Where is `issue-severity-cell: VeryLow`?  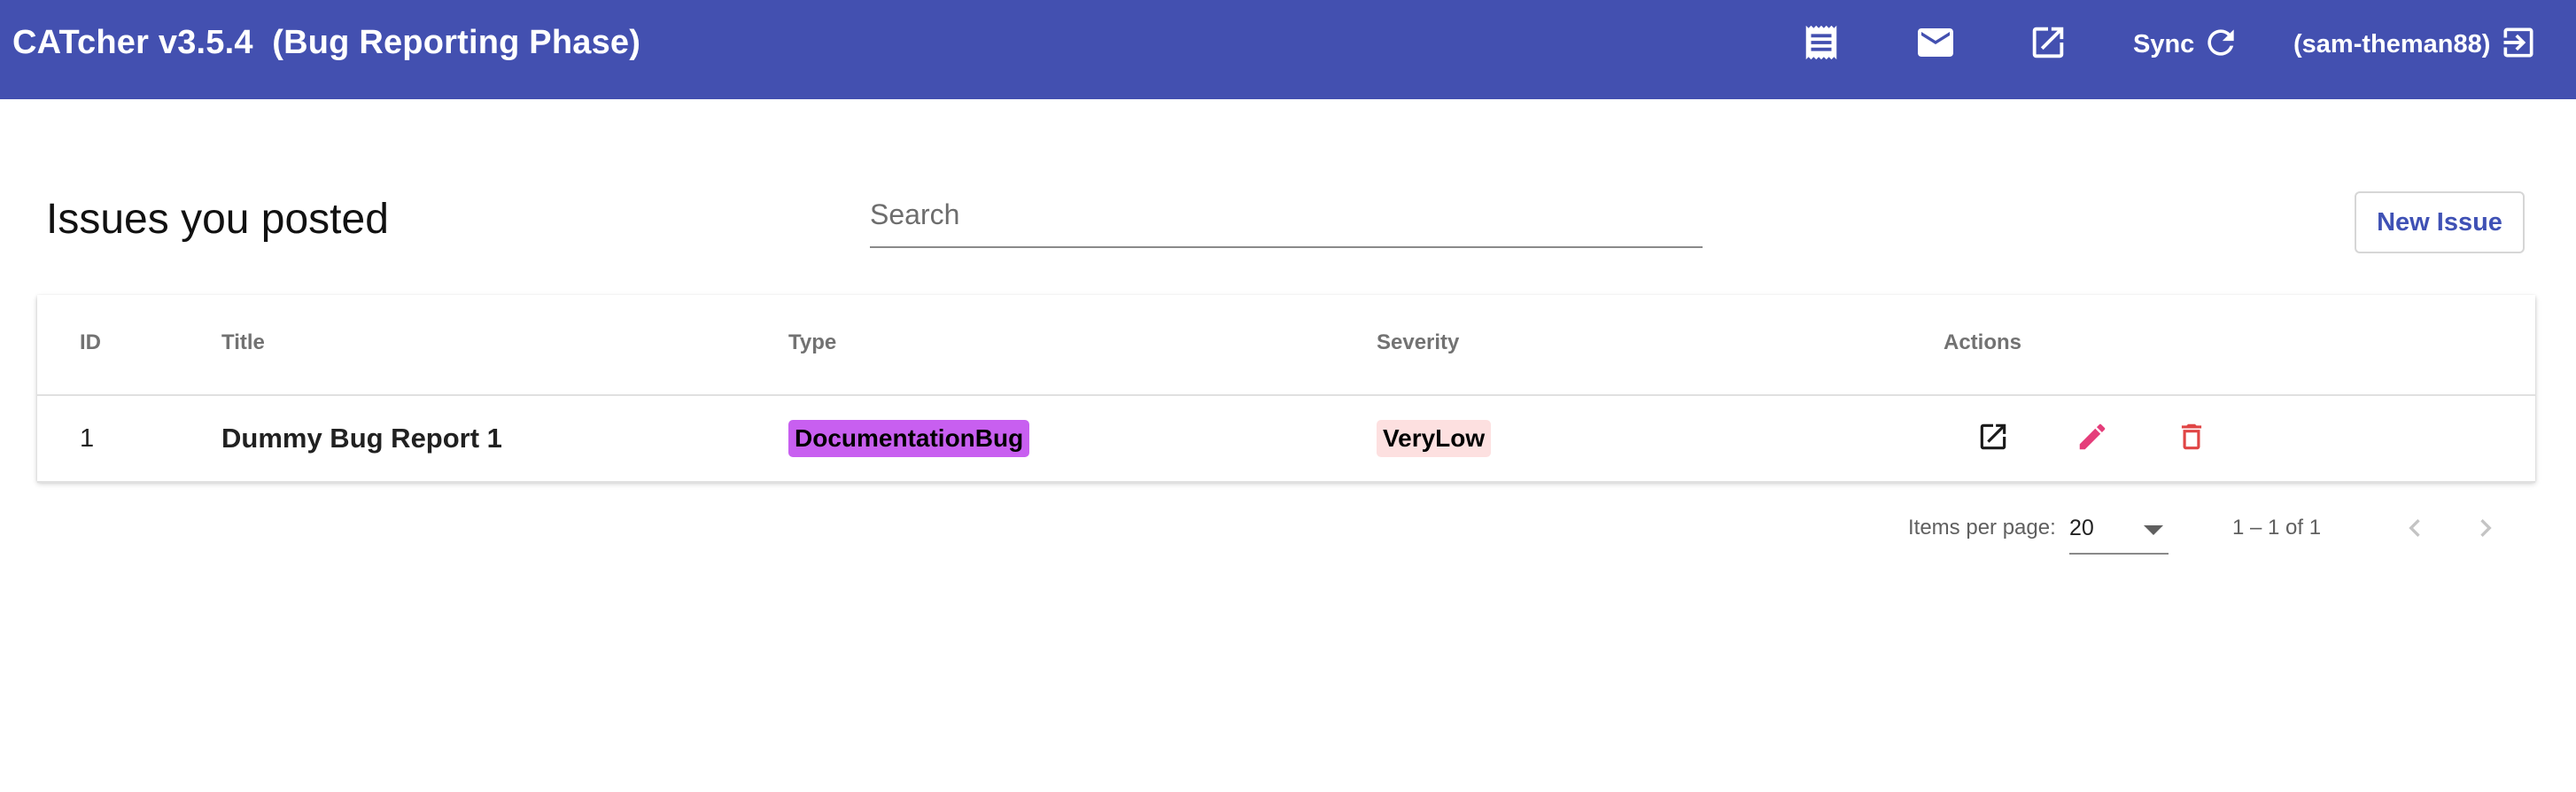 issue-severity-cell: VeryLow is located at coordinates (1434, 439).